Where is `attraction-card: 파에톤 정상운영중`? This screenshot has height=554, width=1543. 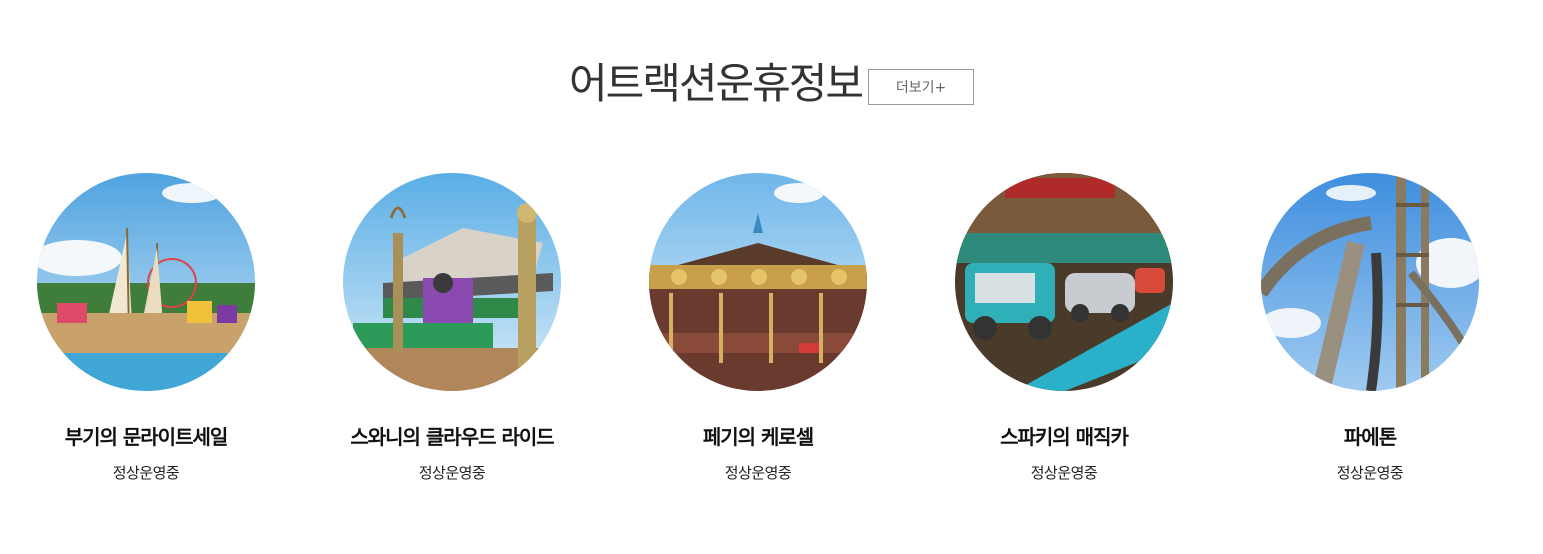 attraction-card: 파에톤 정상운영중 is located at coordinates (1370, 328).